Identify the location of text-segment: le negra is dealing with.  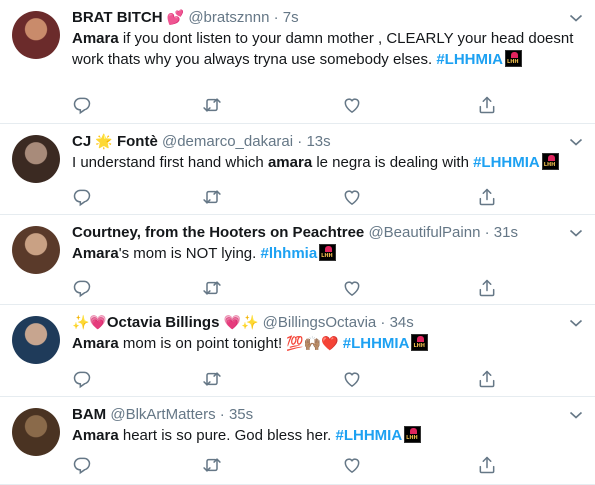
(393, 162).